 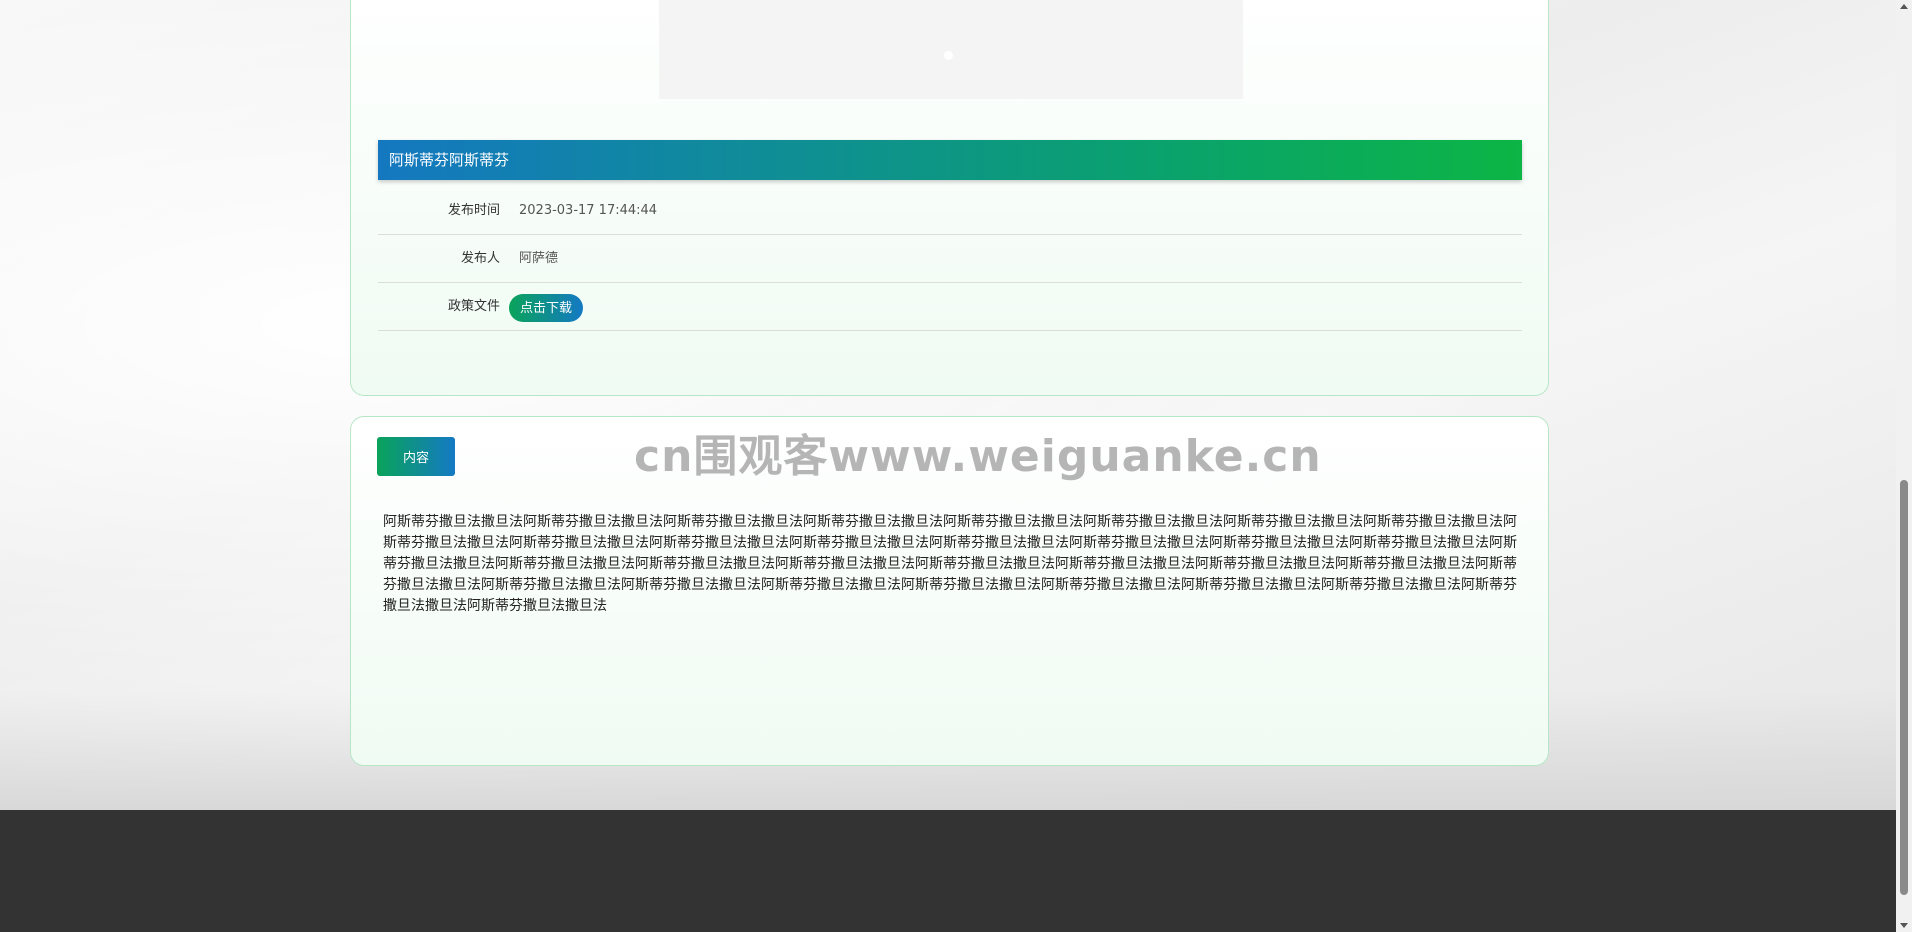 What do you see at coordinates (1904, 6) in the screenshot?
I see `scroll-up-arrow-icon` at bounding box center [1904, 6].